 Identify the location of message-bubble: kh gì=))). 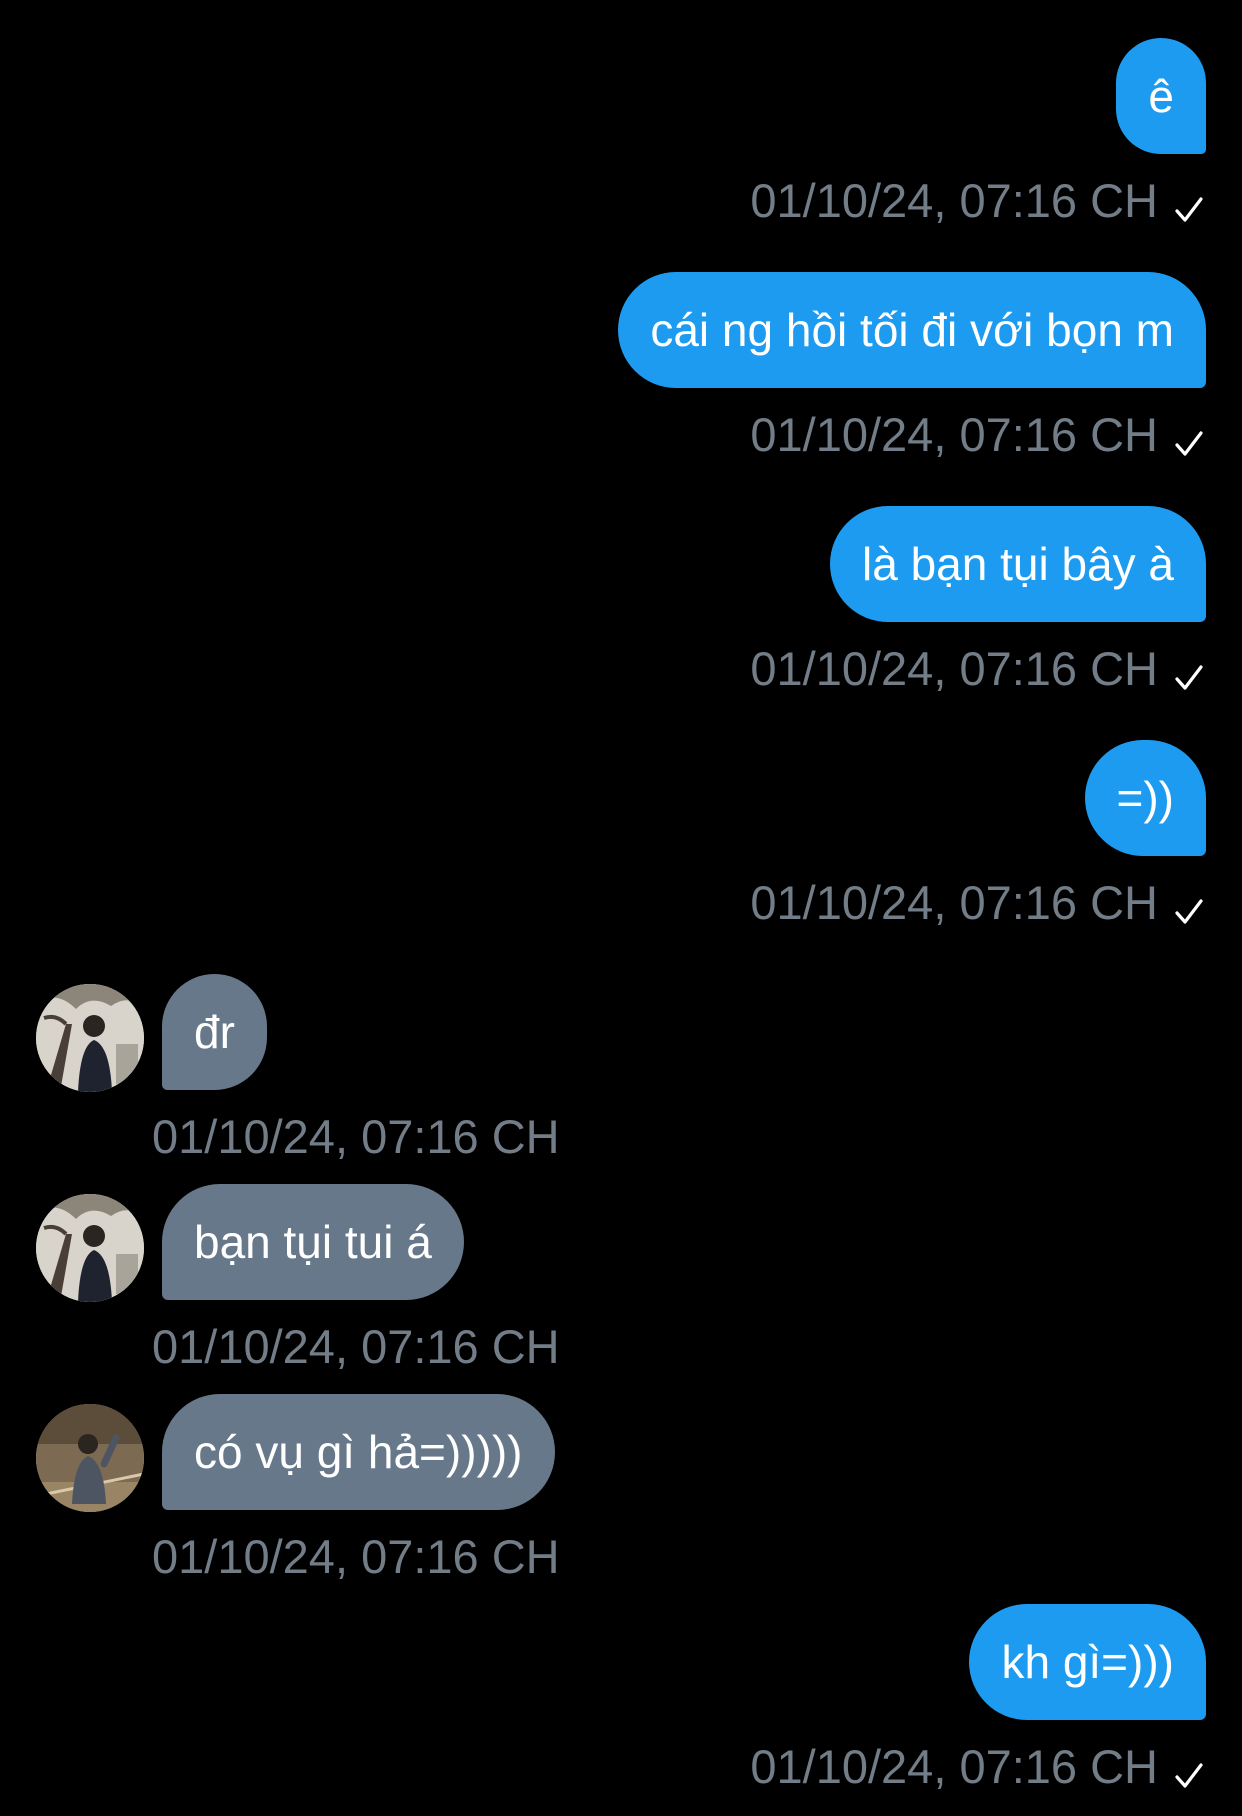
(1087, 1662).